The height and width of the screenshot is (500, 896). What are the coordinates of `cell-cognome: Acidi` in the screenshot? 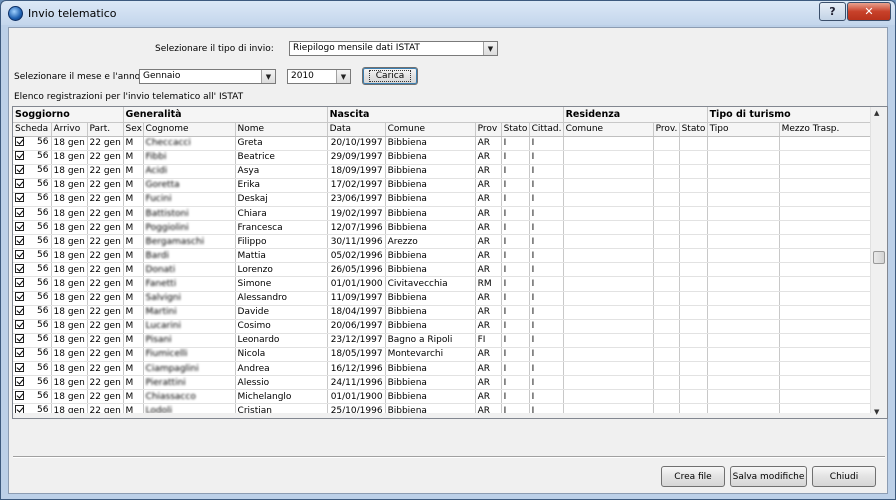 It's located at (189, 171).